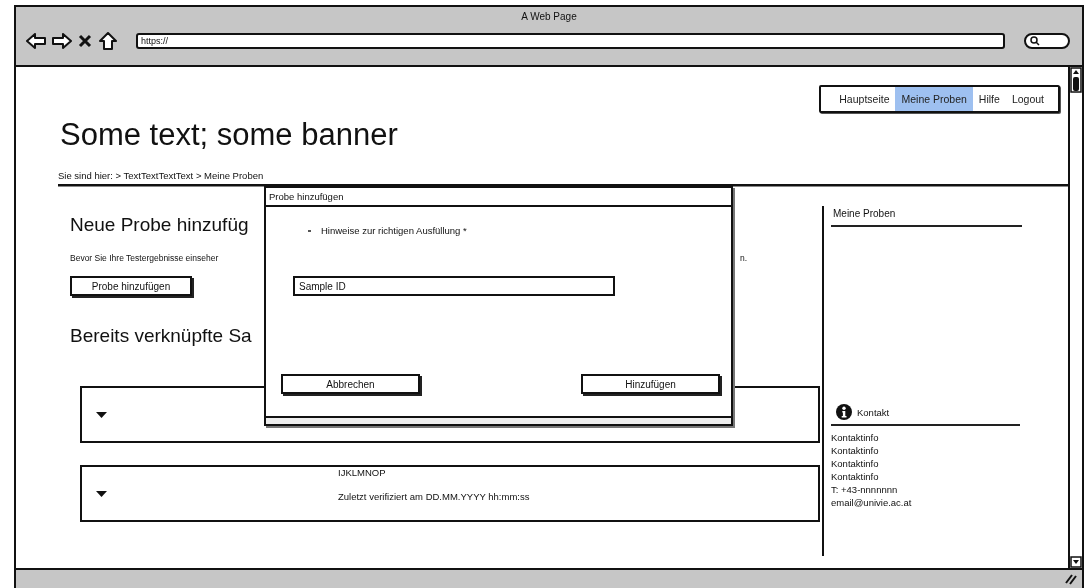 The width and height of the screenshot is (1087, 588). I want to click on scroll-thumb, so click(1076, 80).